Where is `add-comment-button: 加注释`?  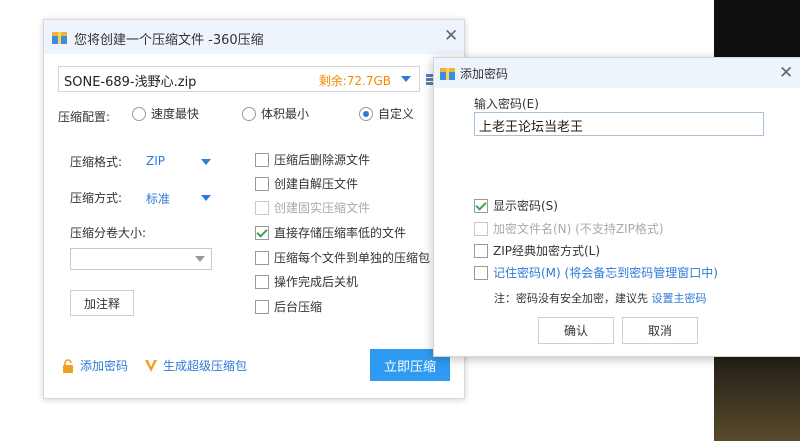
add-comment-button: 加注释 is located at coordinates (102, 303).